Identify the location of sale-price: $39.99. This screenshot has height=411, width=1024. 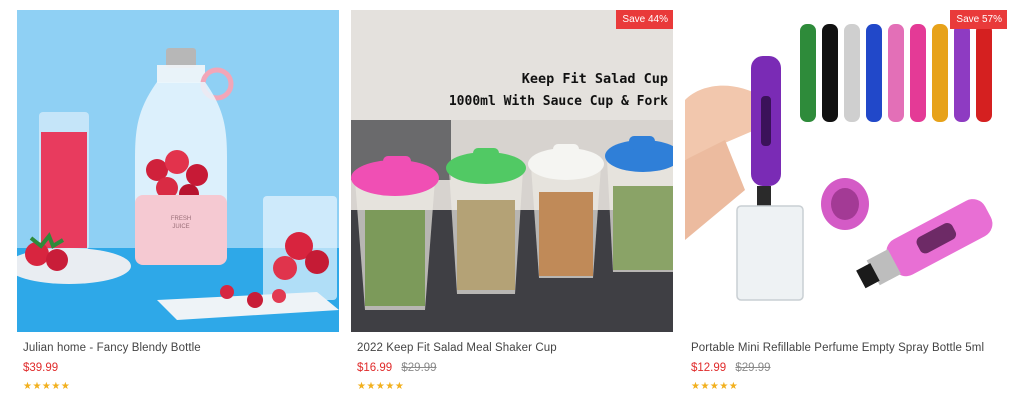
(41, 368).